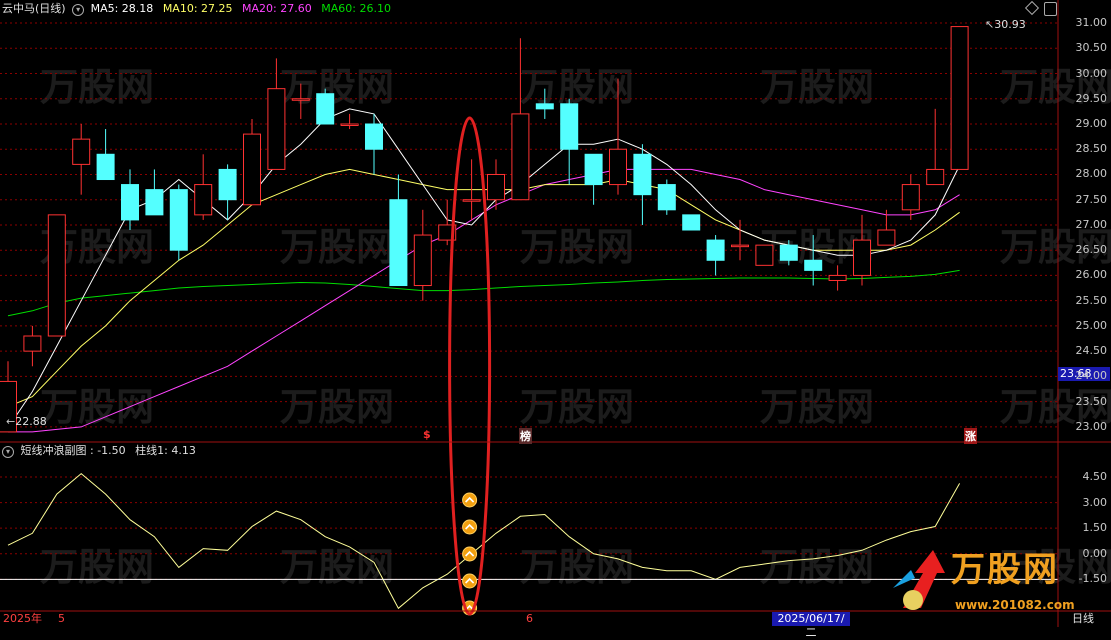  Describe the element at coordinates (1091, 48) in the screenshot. I see `price-tick-label: 30.50` at that location.